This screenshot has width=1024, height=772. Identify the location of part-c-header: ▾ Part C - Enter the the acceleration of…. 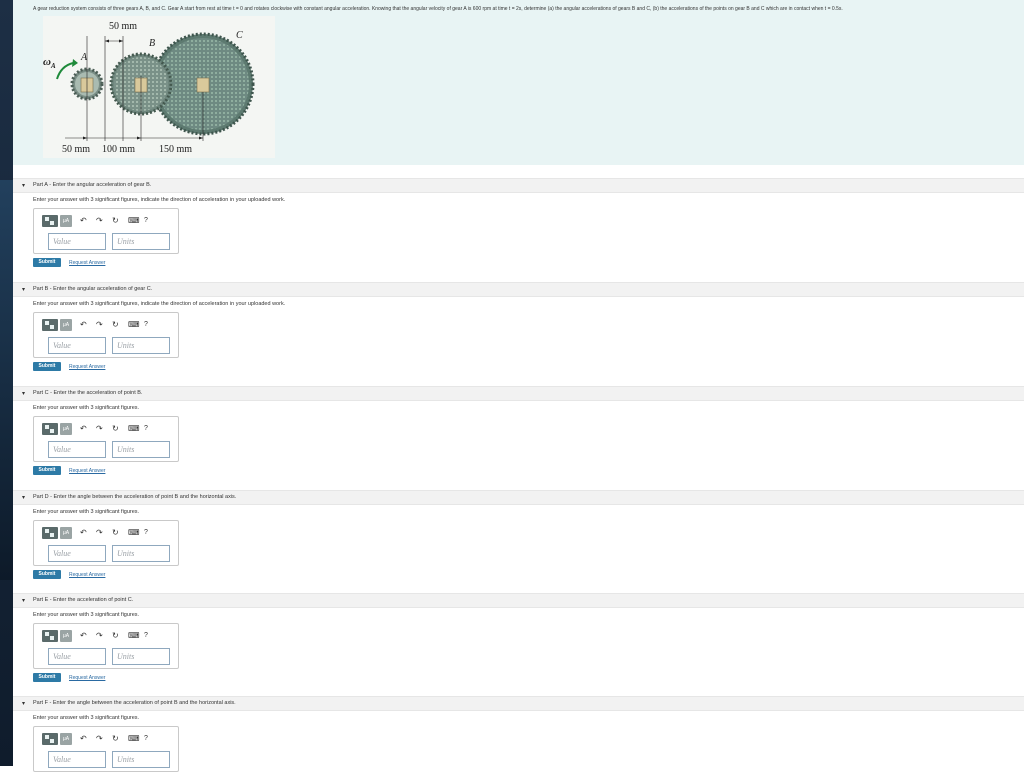
(518, 393).